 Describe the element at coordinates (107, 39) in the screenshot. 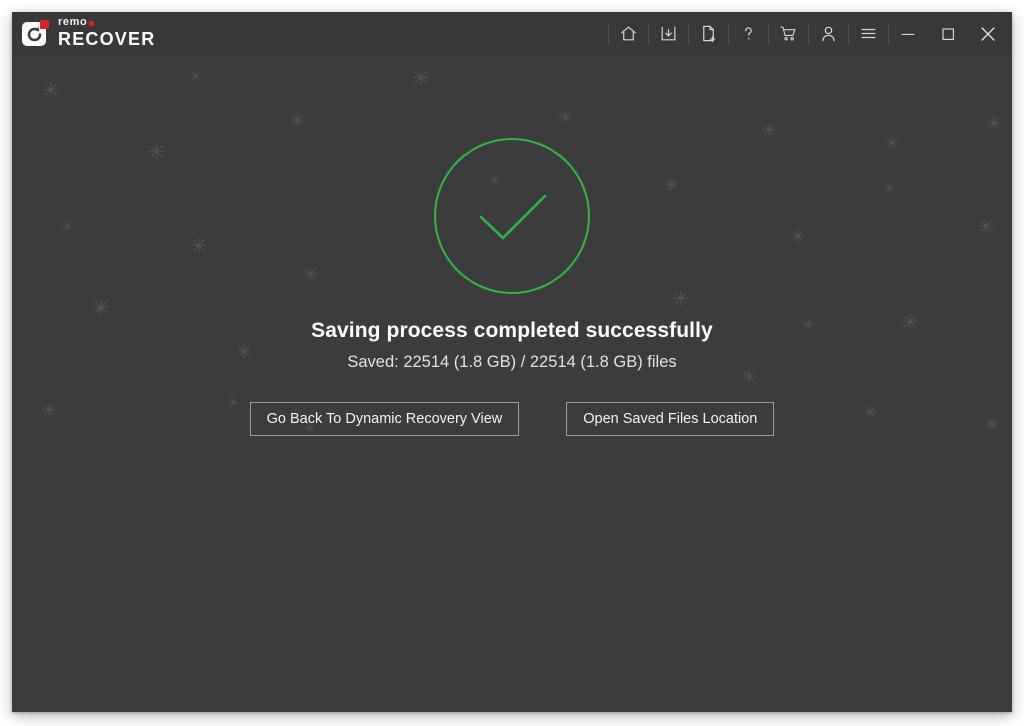

I see `brand-name-large: RECOVER` at that location.